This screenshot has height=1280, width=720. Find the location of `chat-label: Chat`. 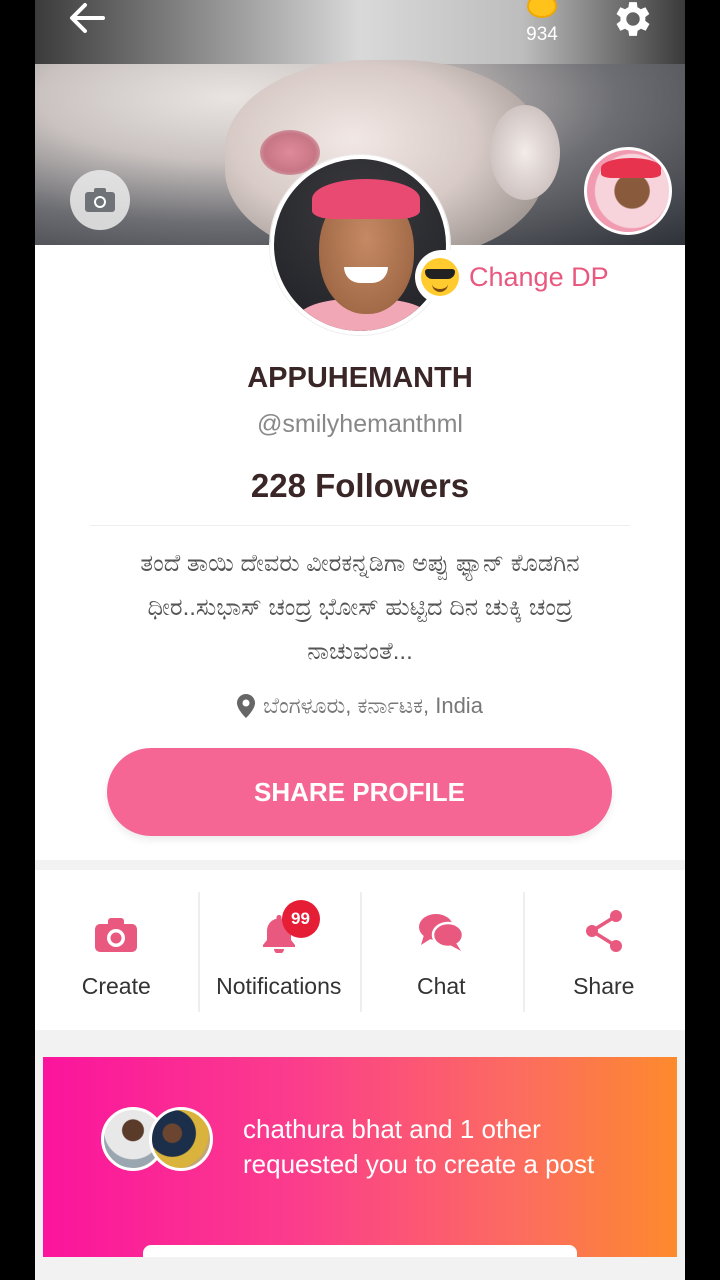

chat-label: Chat is located at coordinates (441, 985).